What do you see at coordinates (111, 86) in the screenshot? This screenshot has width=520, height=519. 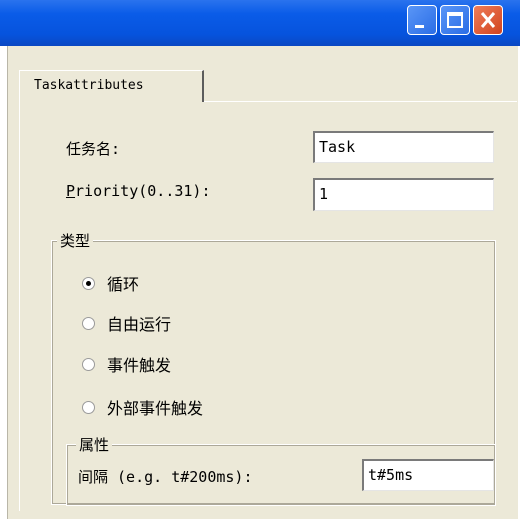 I see `tab-taskattributes: Taskattributes` at bounding box center [111, 86].